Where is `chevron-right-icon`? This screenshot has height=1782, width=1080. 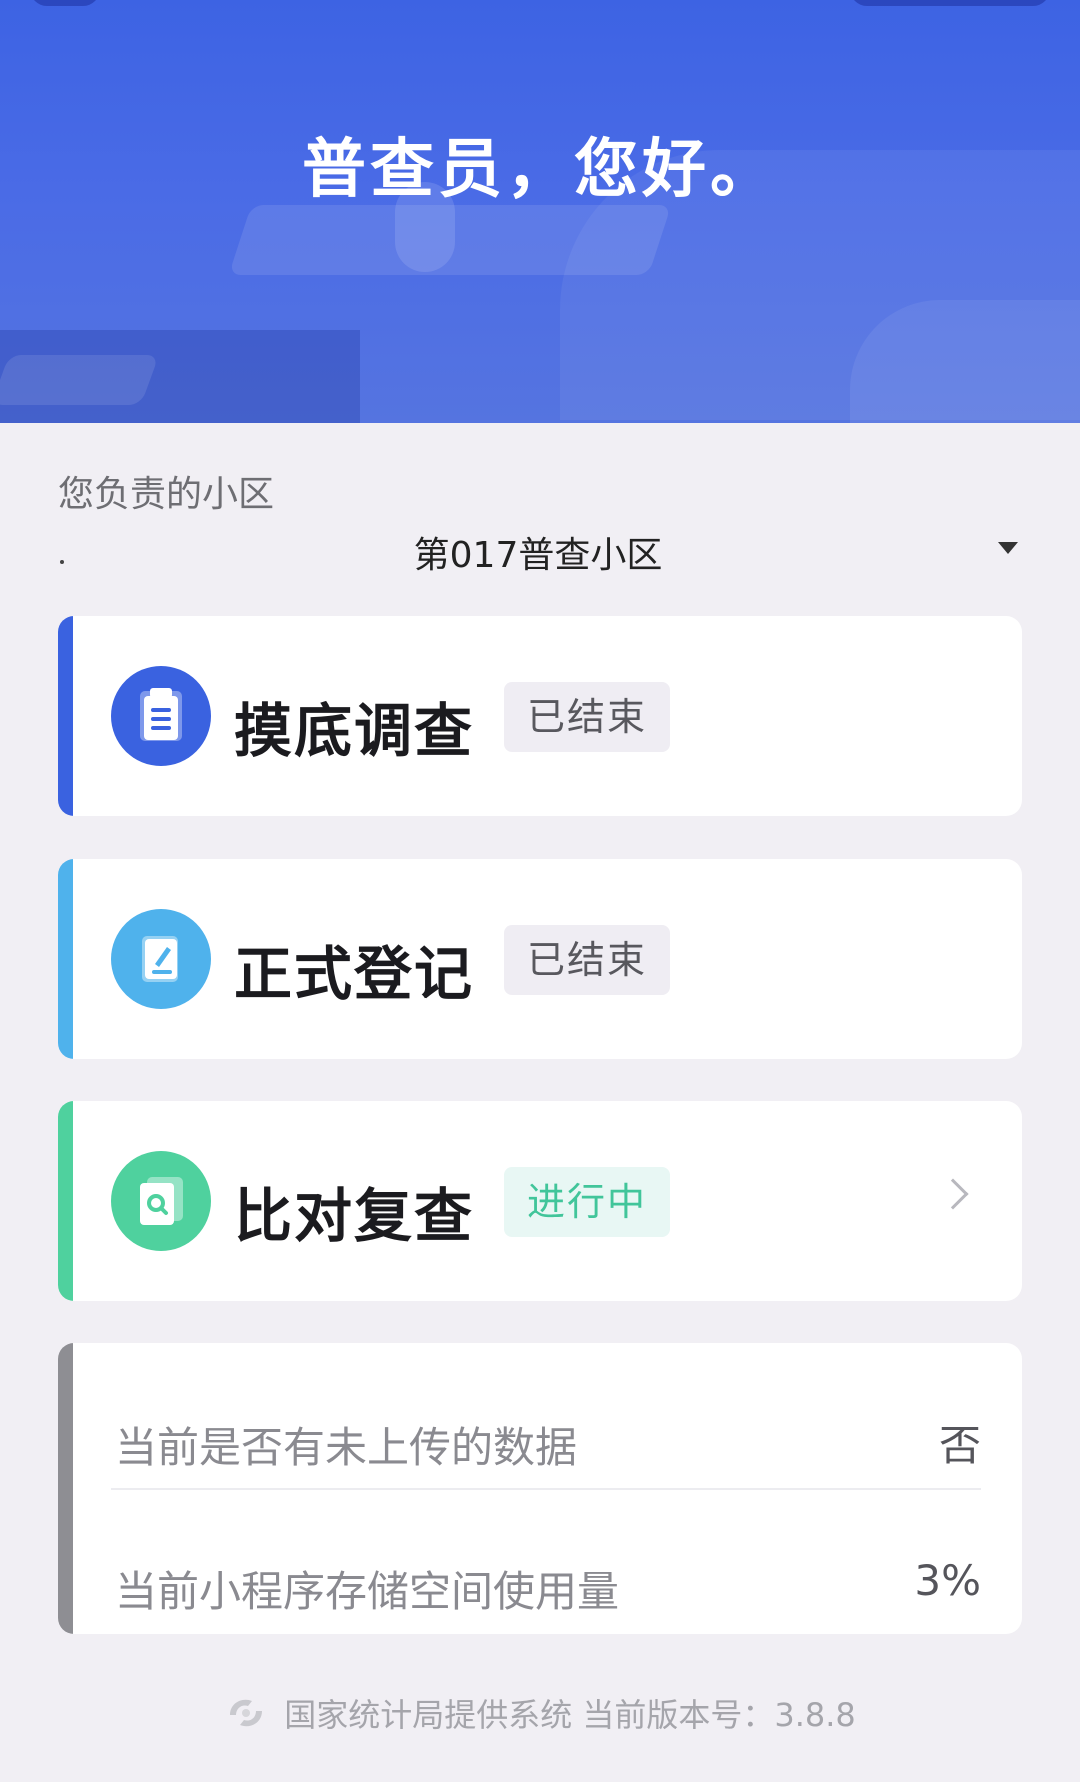 chevron-right-icon is located at coordinates (953, 1194).